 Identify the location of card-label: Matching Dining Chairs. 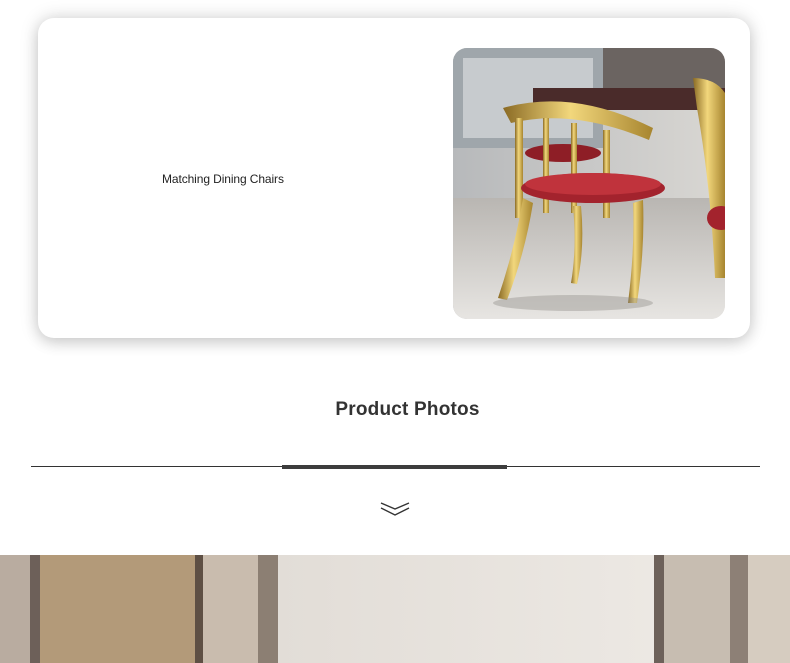
(223, 179).